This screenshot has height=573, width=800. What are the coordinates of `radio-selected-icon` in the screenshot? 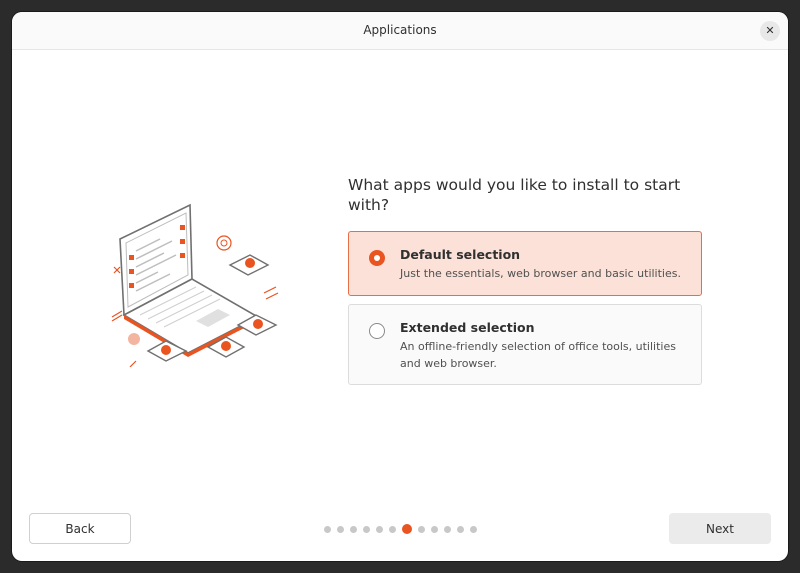 It's located at (377, 258).